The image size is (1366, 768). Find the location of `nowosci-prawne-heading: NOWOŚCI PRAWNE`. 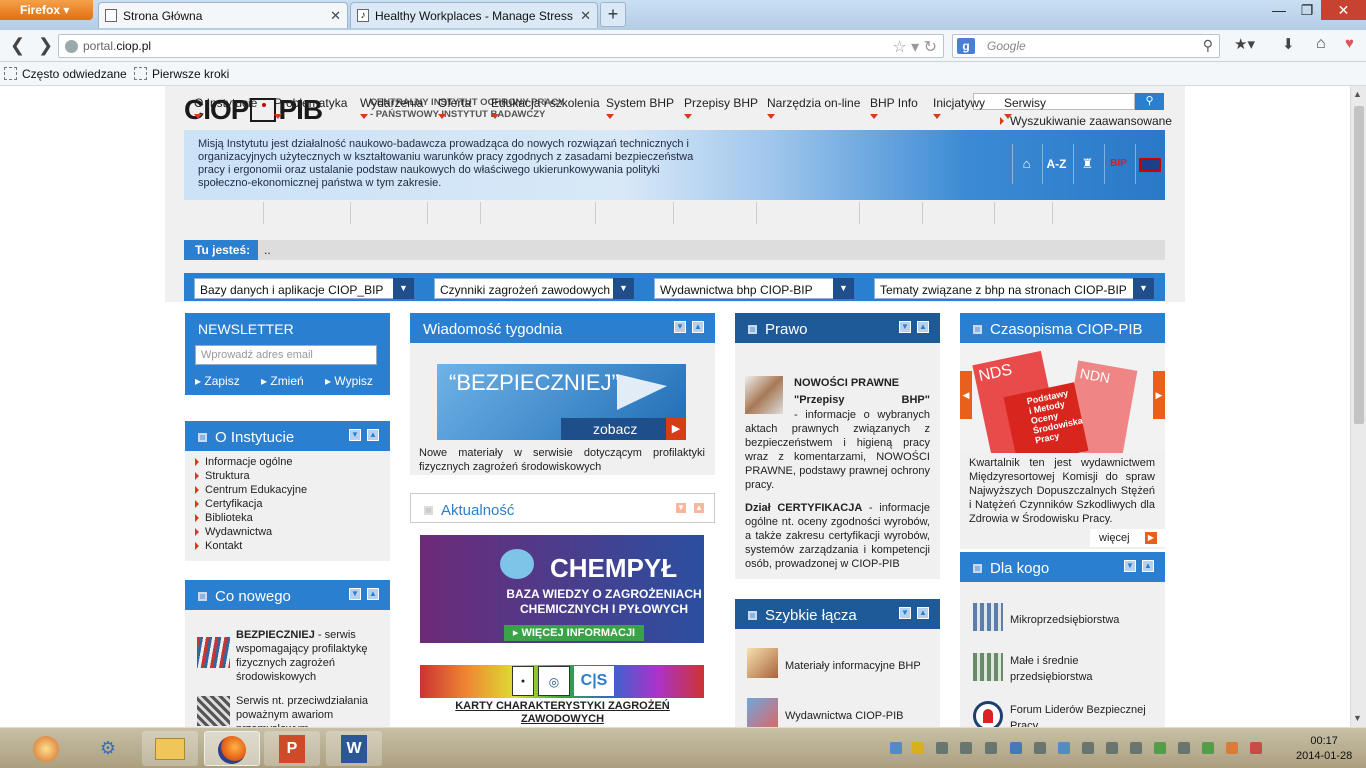

nowosci-prawne-heading: NOWOŚCI PRAWNE is located at coordinates (846, 383).